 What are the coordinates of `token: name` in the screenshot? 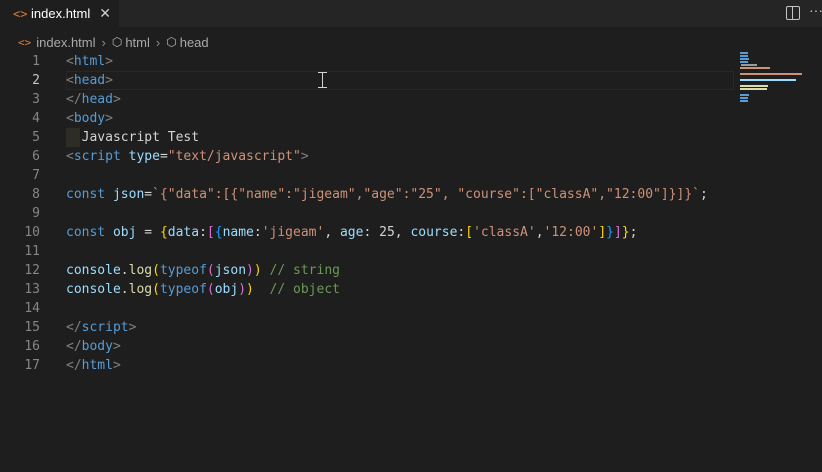 It's located at (238, 232).